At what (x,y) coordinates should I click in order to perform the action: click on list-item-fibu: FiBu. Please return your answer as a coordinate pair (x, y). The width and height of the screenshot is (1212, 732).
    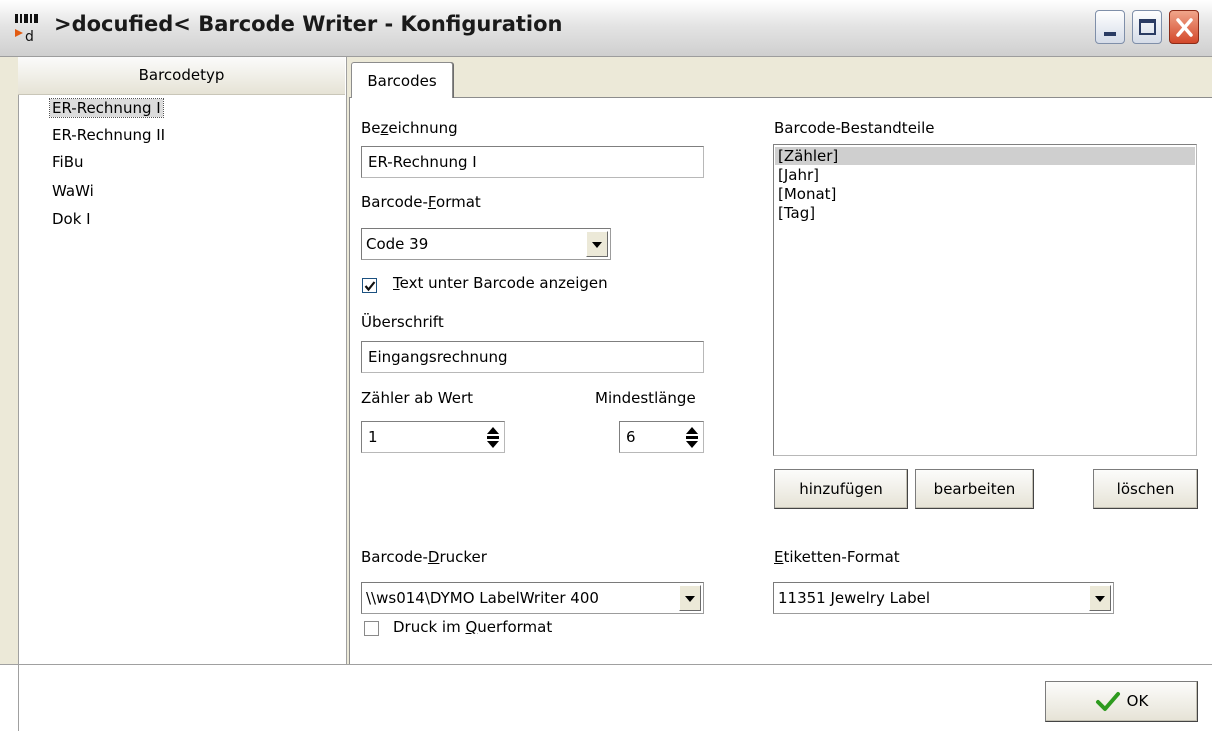
    Looking at the image, I should click on (68, 162).